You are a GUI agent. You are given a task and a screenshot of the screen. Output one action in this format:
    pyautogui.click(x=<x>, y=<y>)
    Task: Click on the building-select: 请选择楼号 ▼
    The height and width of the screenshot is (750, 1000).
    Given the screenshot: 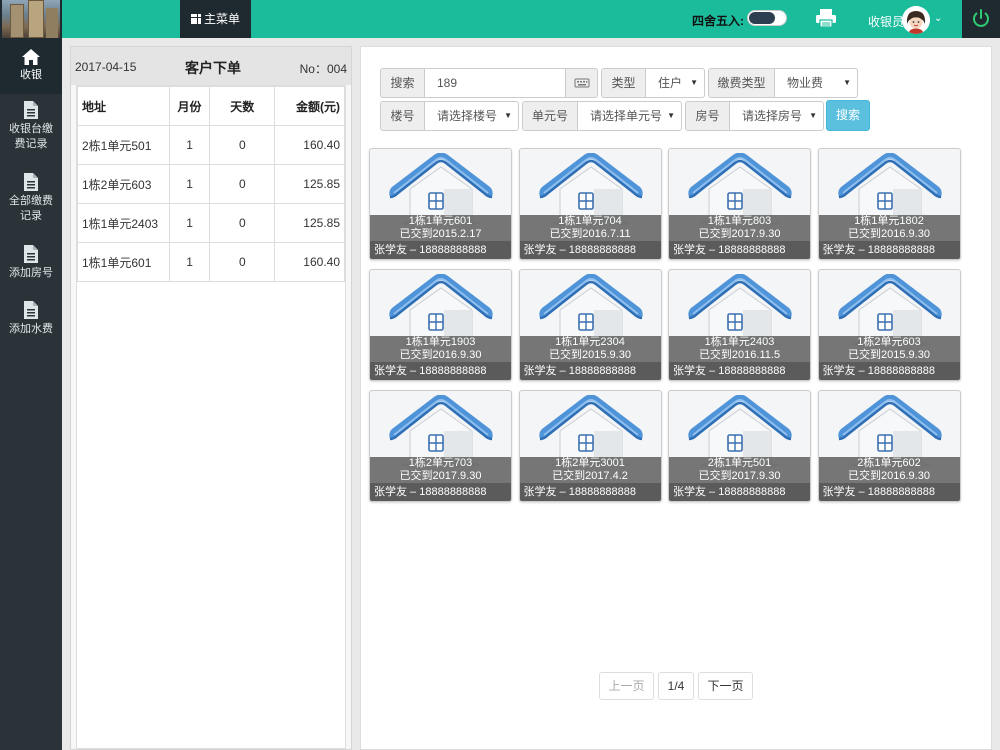 What is the action you would take?
    pyautogui.click(x=471, y=116)
    